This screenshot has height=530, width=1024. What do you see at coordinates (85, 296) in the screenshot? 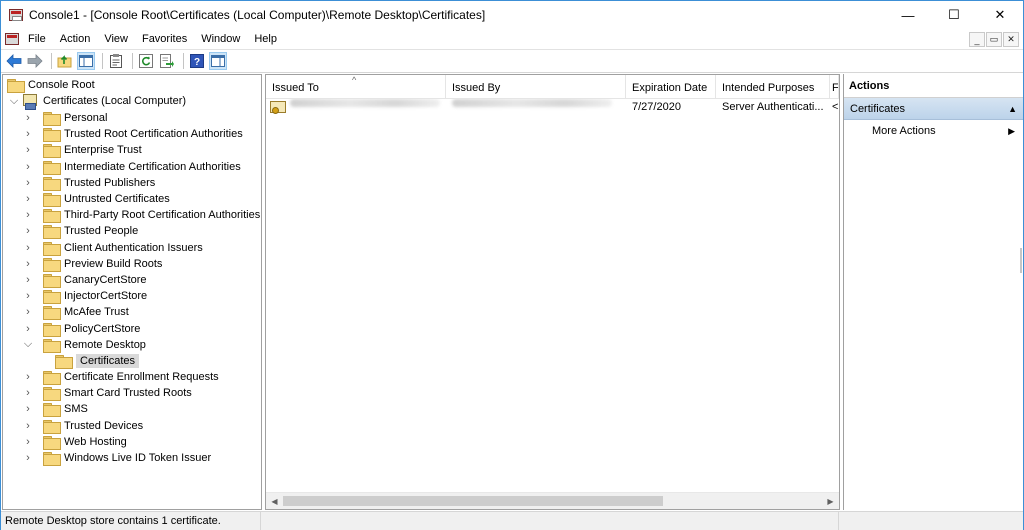
I see `tree-node-injectorcertstore: › InjectorCertStore` at bounding box center [85, 296].